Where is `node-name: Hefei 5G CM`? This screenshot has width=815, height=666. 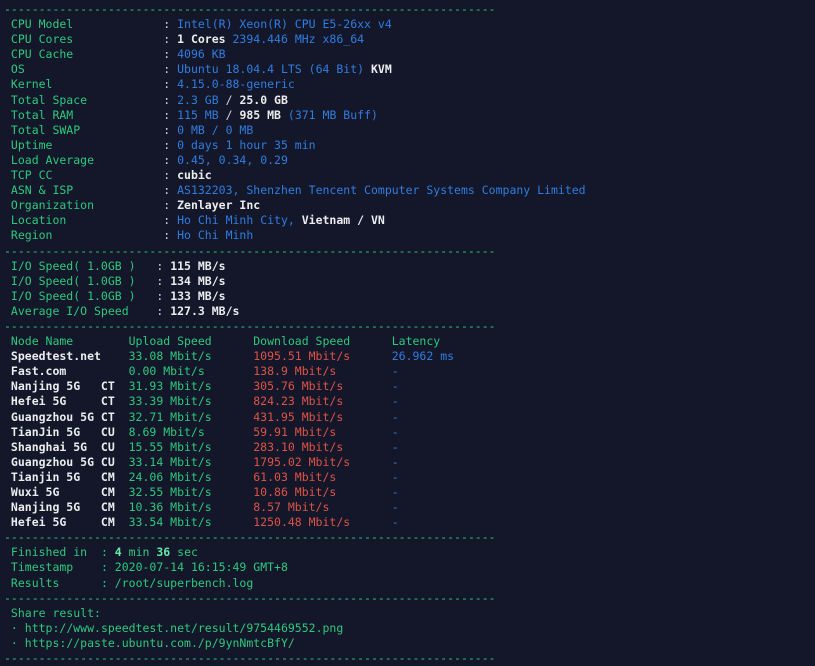 node-name: Hefei 5G CM is located at coordinates (66, 522).